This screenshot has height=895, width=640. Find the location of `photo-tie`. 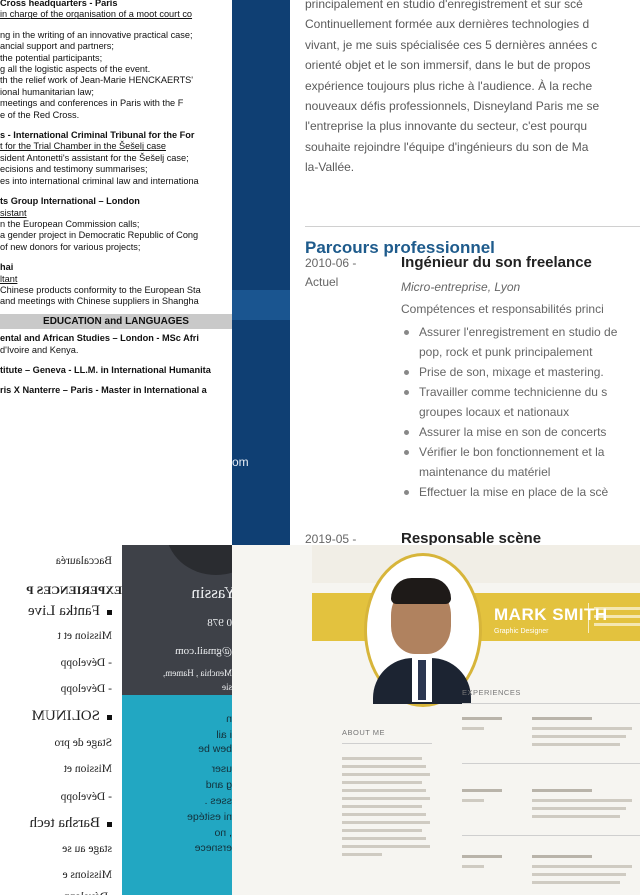

photo-tie is located at coordinates (422, 680).